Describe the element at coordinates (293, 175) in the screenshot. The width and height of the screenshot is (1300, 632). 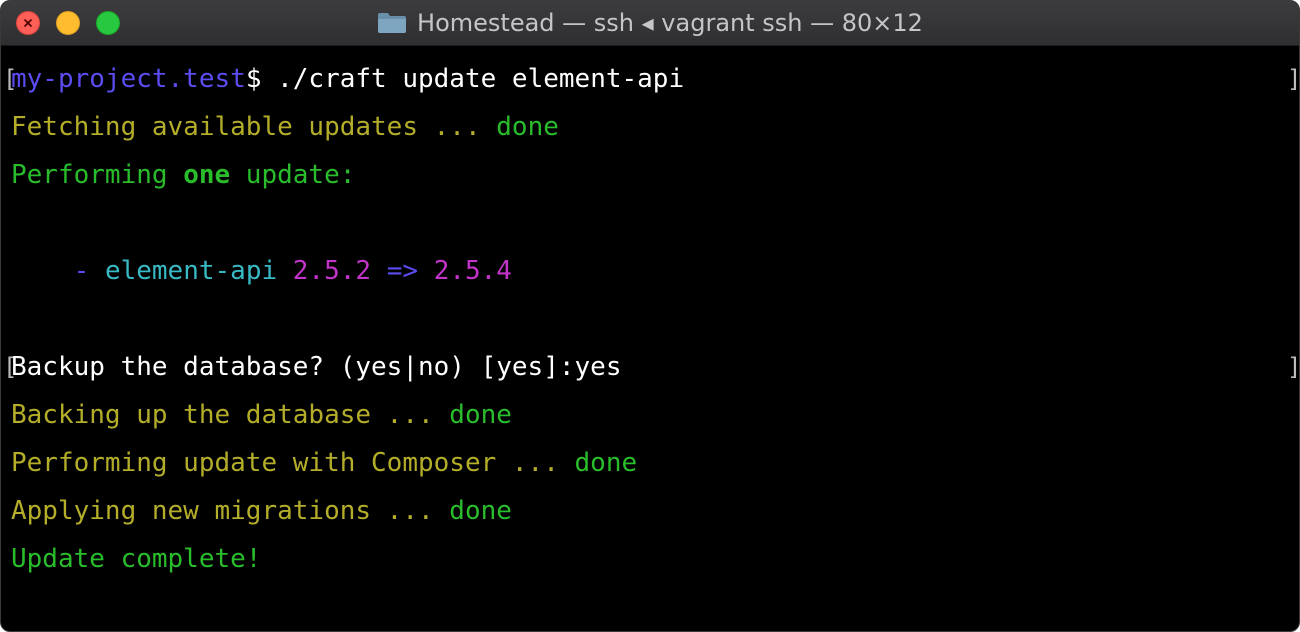
I see `output-text: update:` at that location.